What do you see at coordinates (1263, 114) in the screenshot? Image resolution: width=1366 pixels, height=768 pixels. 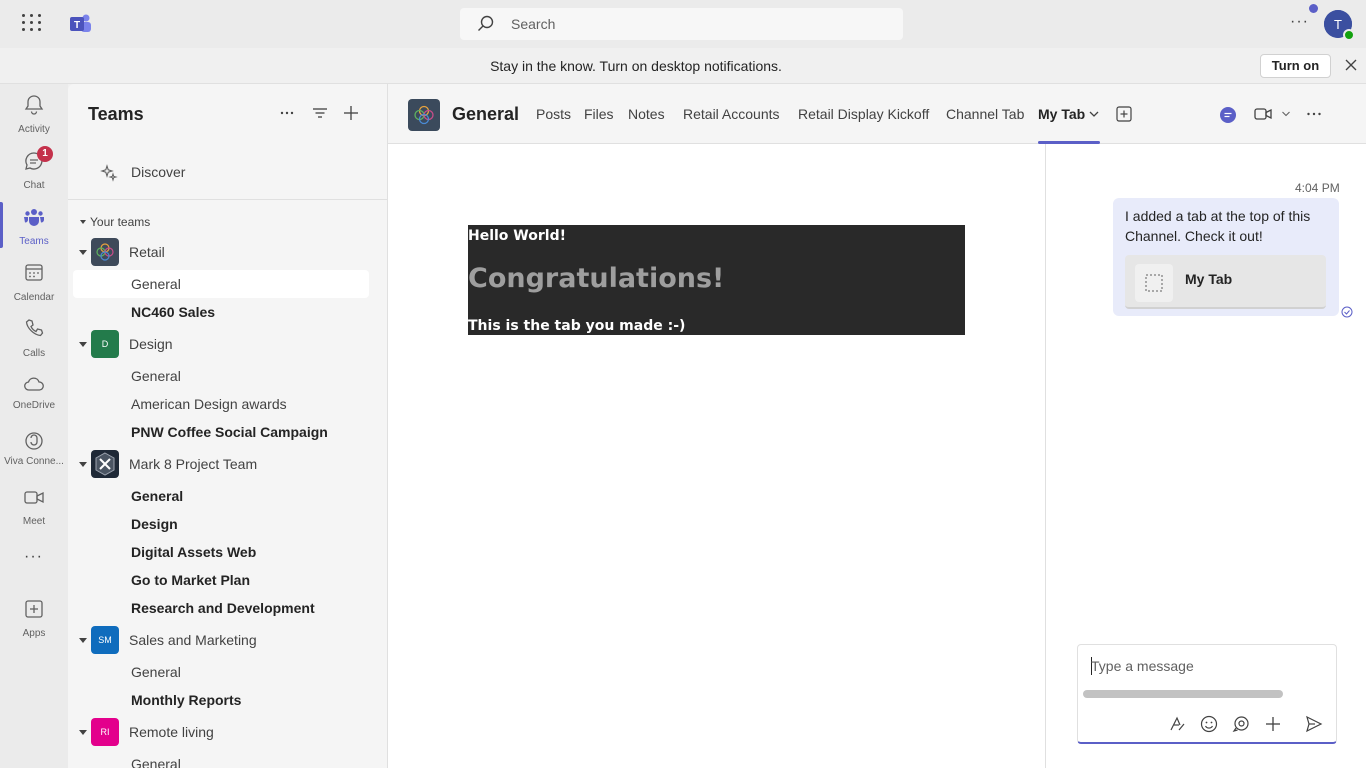 I see `video-call-icon` at bounding box center [1263, 114].